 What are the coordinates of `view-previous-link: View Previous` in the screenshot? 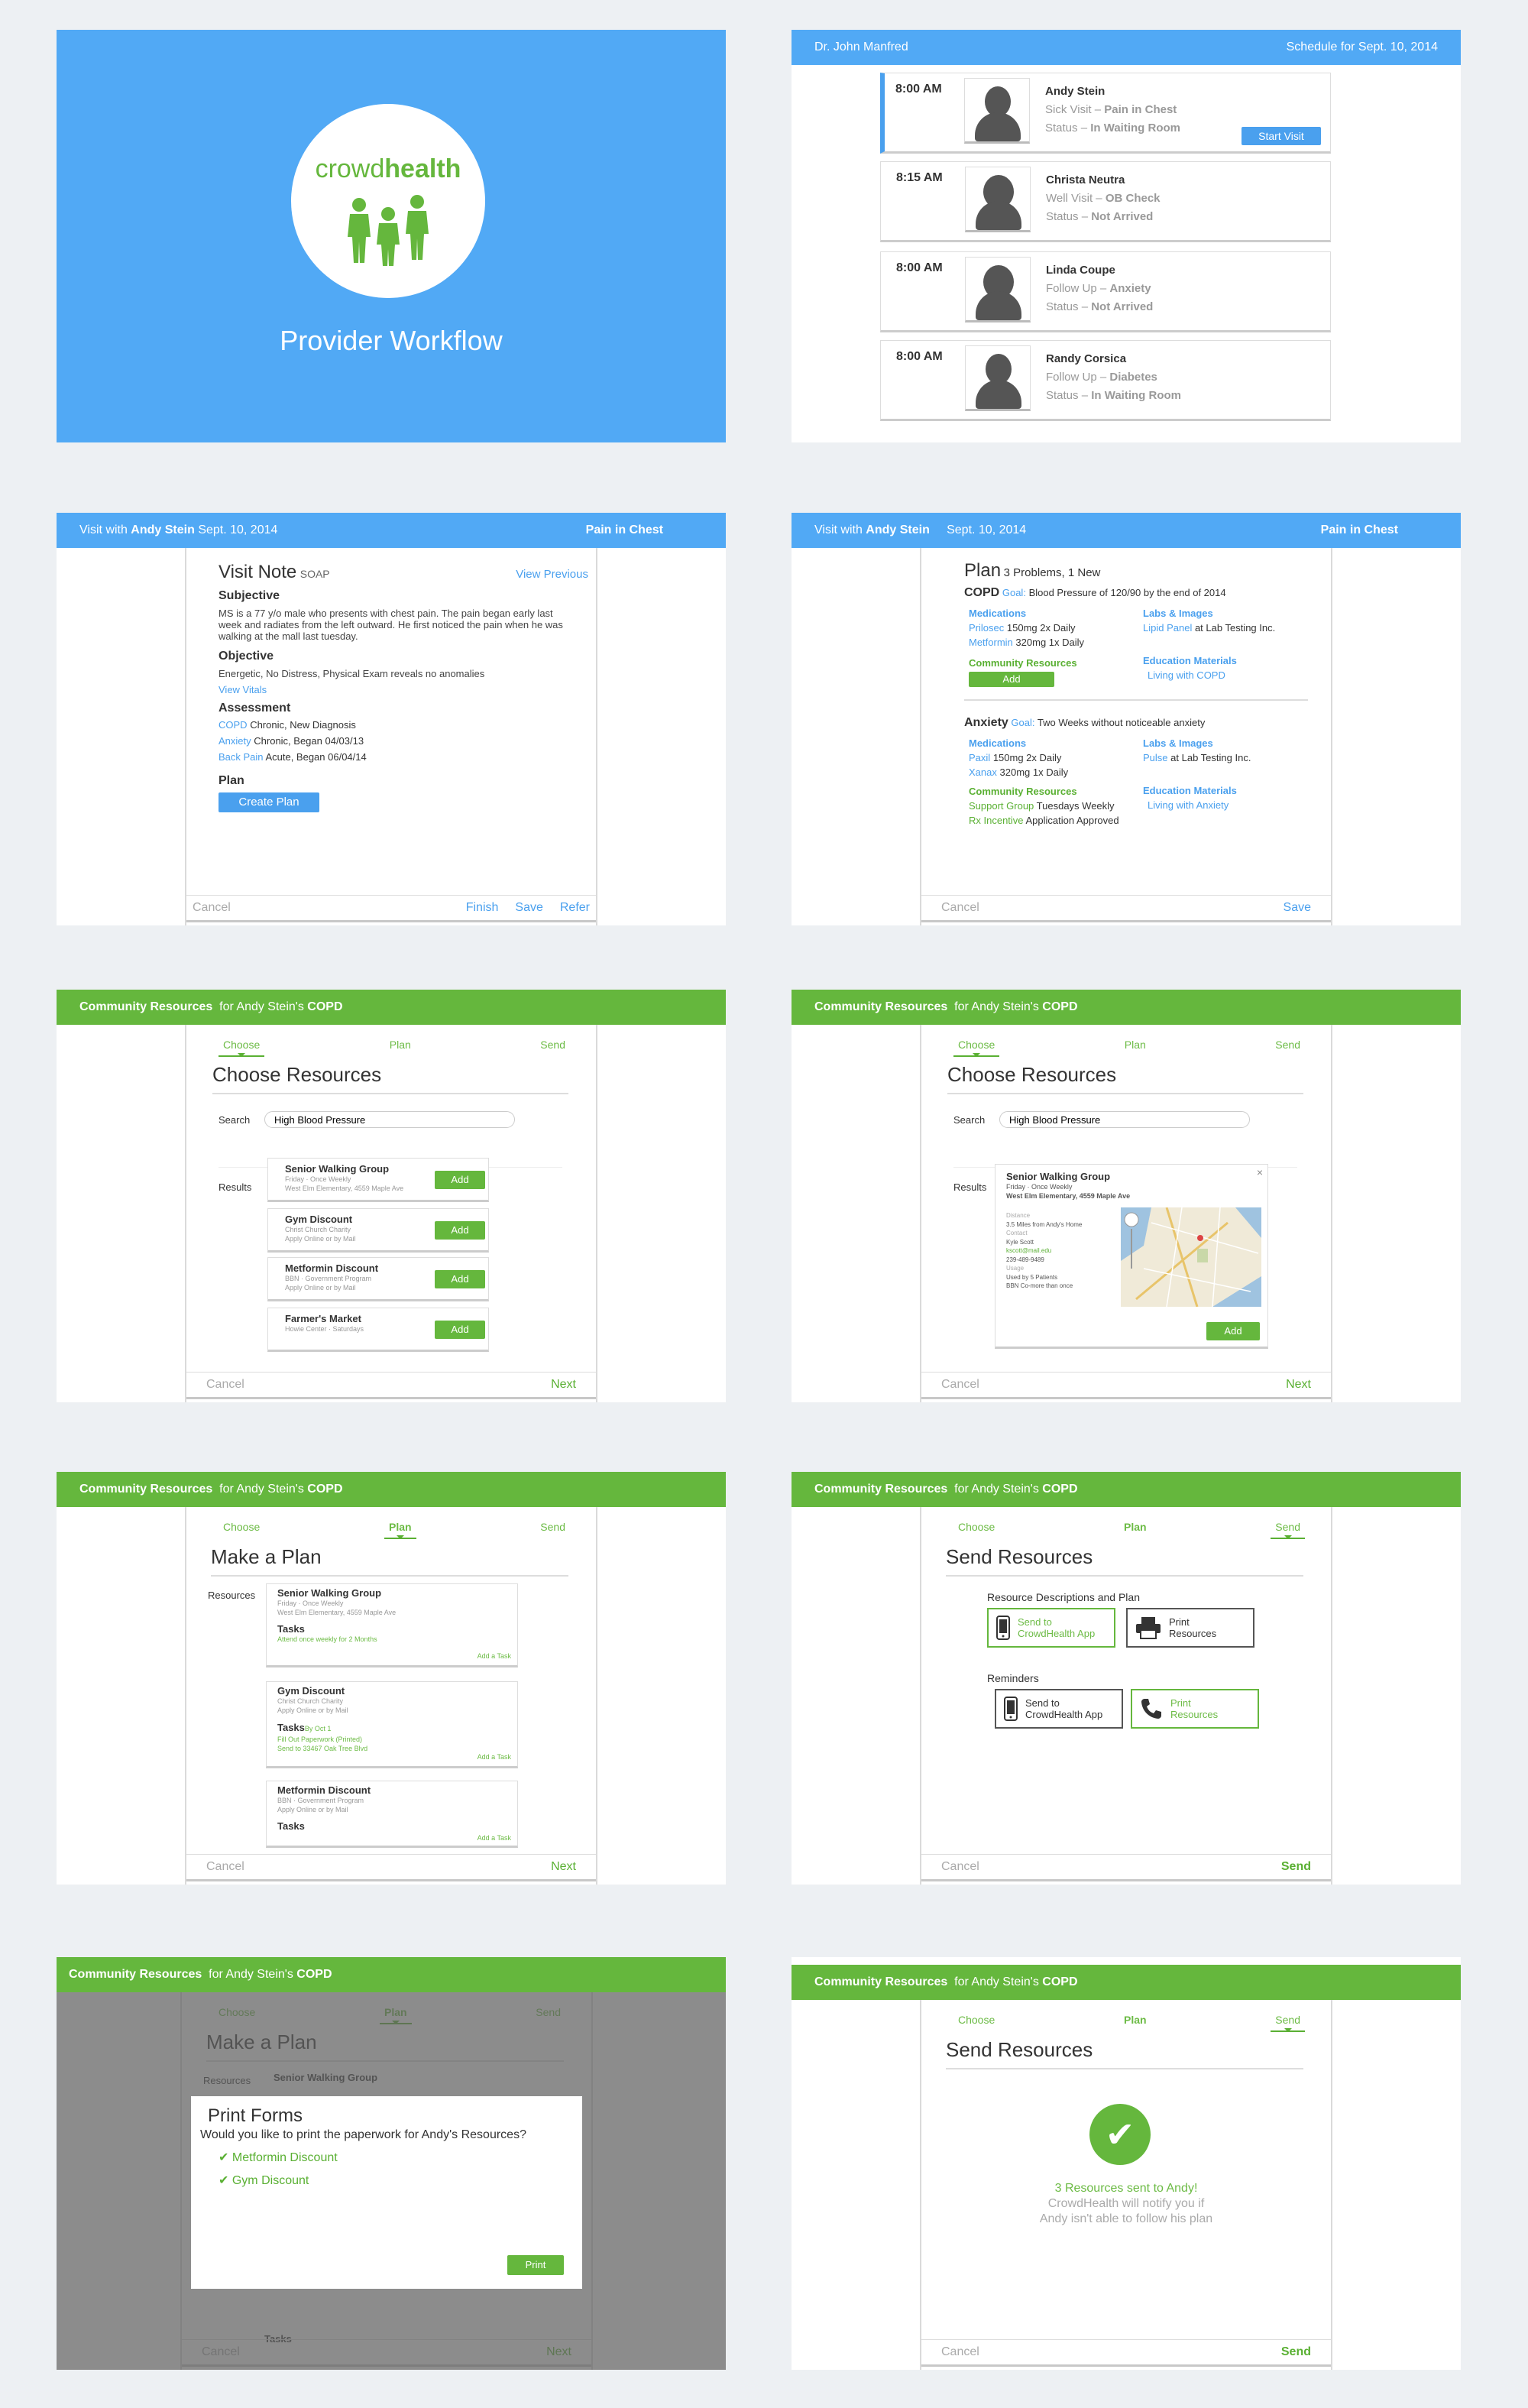 It's located at (552, 574).